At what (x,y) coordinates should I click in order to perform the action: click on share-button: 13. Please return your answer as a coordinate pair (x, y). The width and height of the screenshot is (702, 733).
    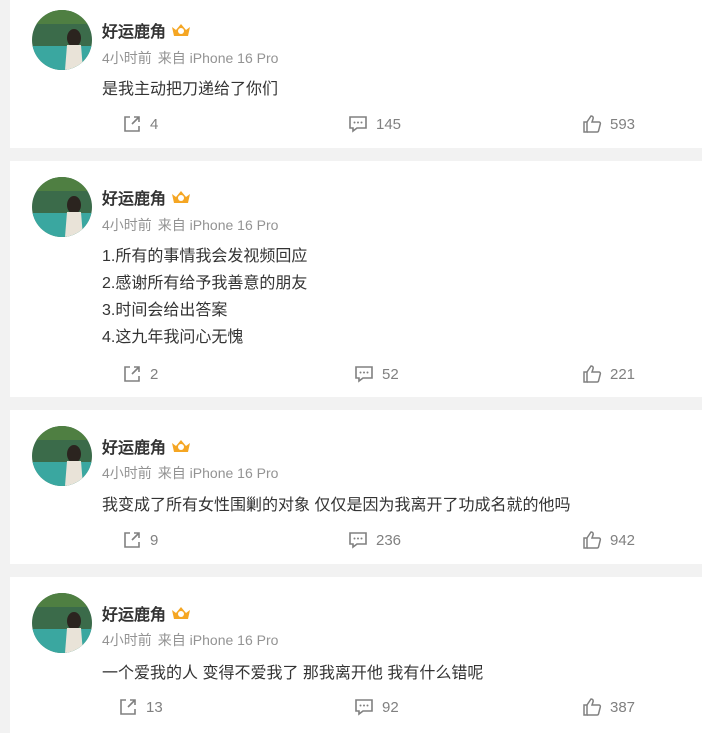
    Looking at the image, I should click on (140, 707).